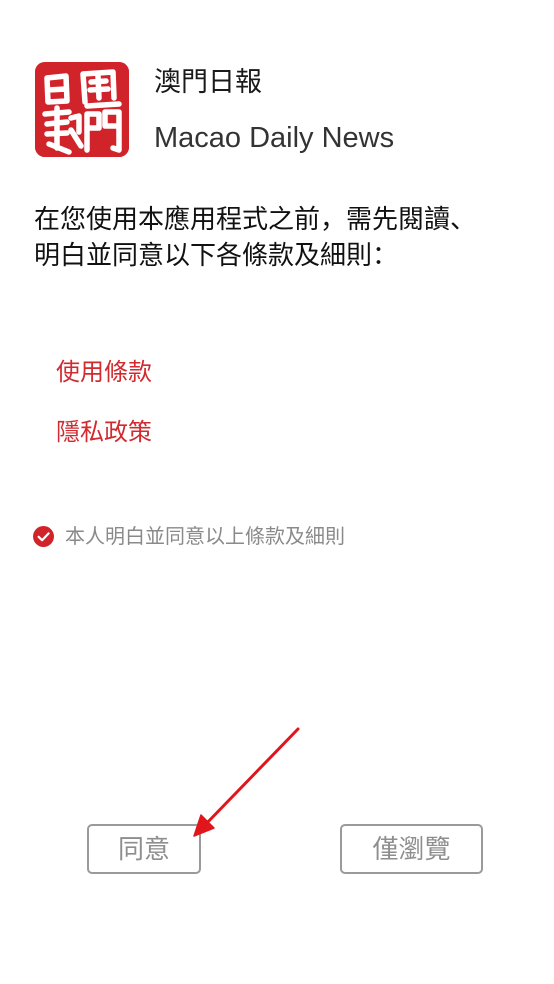 This screenshot has height=984, width=554. What do you see at coordinates (279, 238) in the screenshot?
I see `intro-text: 在您使用本應用程式之前，需先閱讀、 明白並同意以下各條款及細則：` at bounding box center [279, 238].